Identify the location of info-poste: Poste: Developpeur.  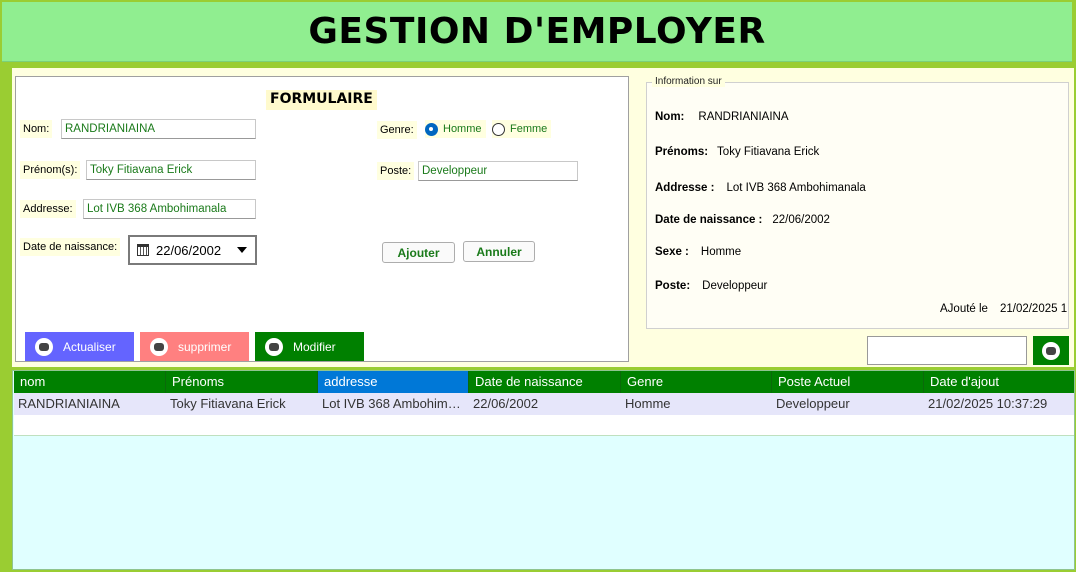
(711, 286).